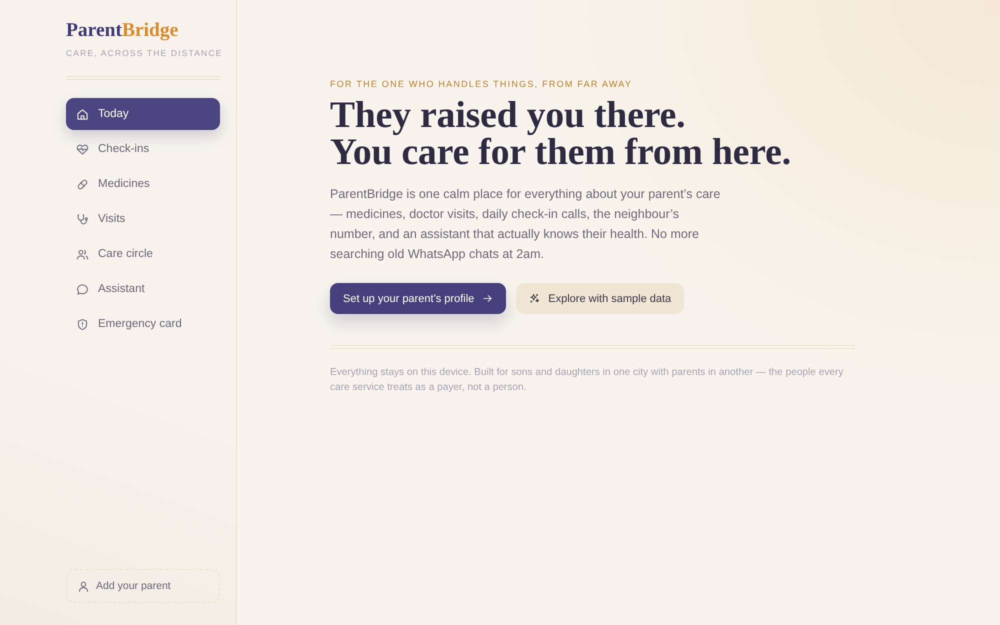 The image size is (1000, 625). What do you see at coordinates (82, 149) in the screenshot?
I see `heart-pulse-icon` at bounding box center [82, 149].